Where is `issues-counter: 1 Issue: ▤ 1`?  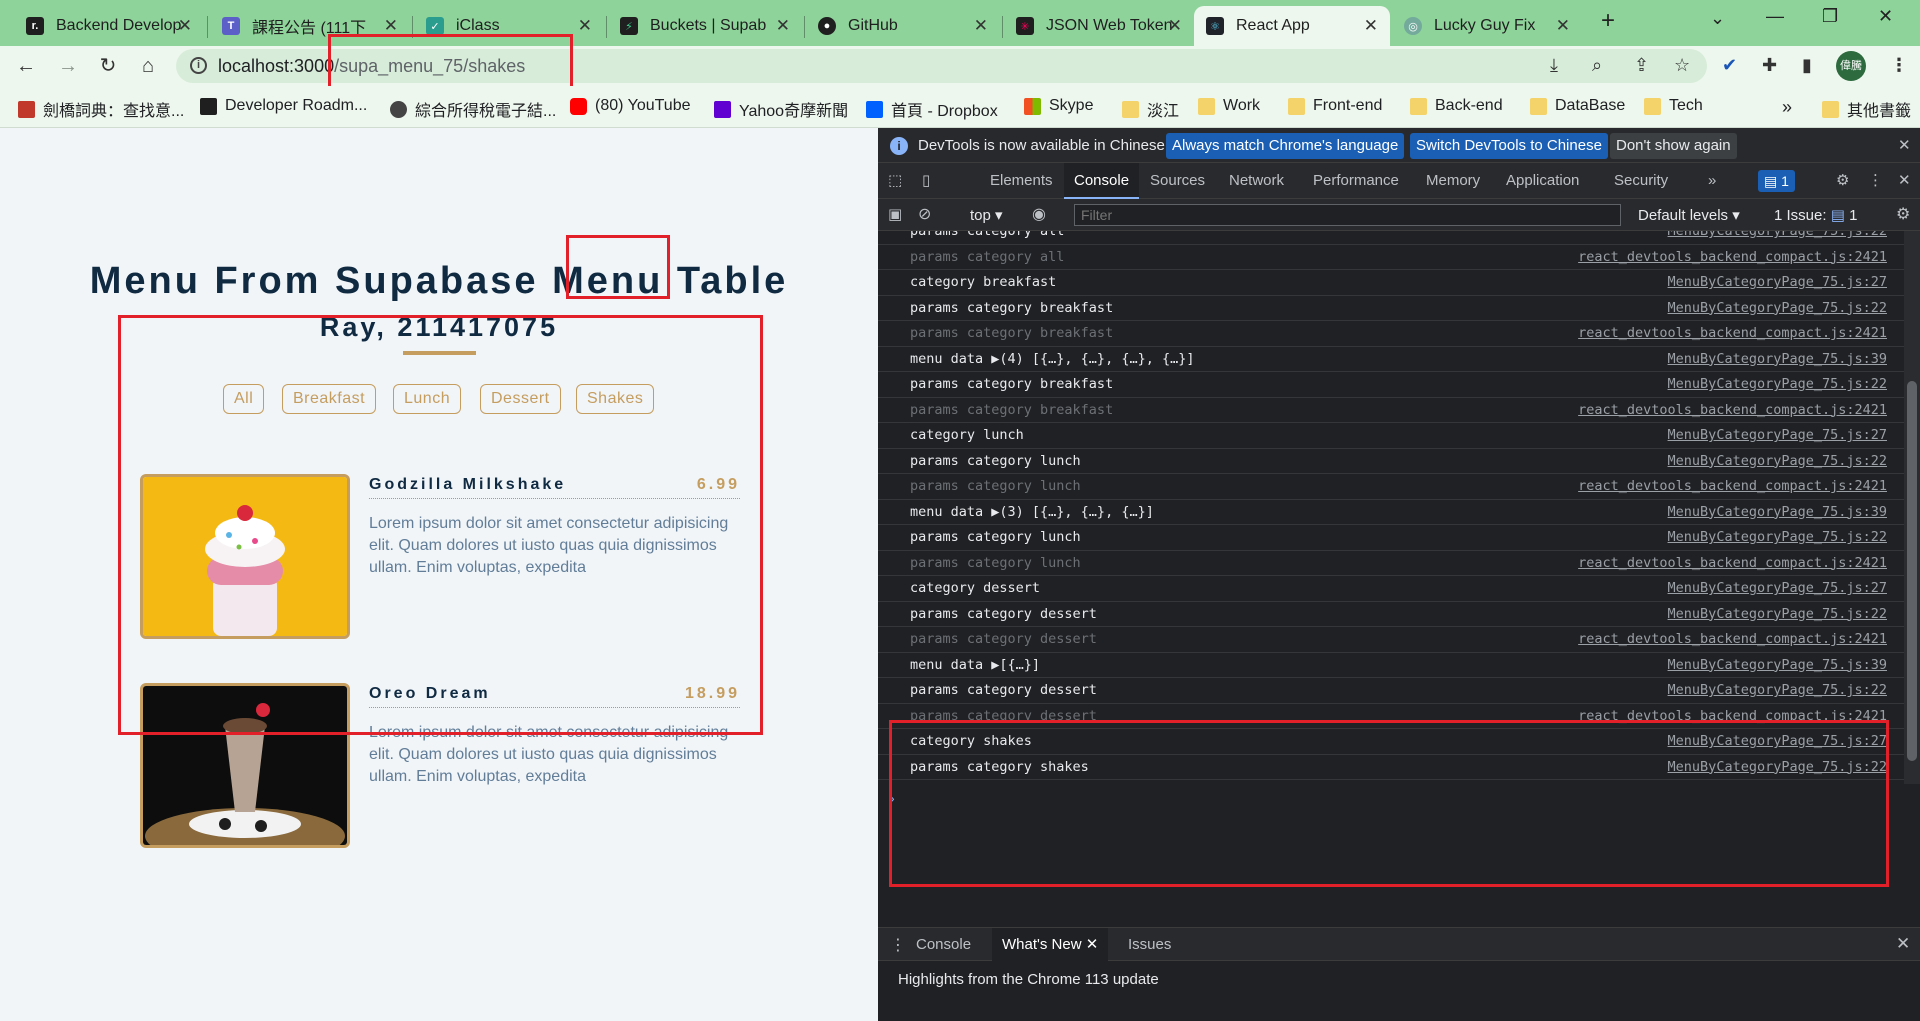
issues-counter: 1 Issue: ▤ 1 is located at coordinates (1815, 215).